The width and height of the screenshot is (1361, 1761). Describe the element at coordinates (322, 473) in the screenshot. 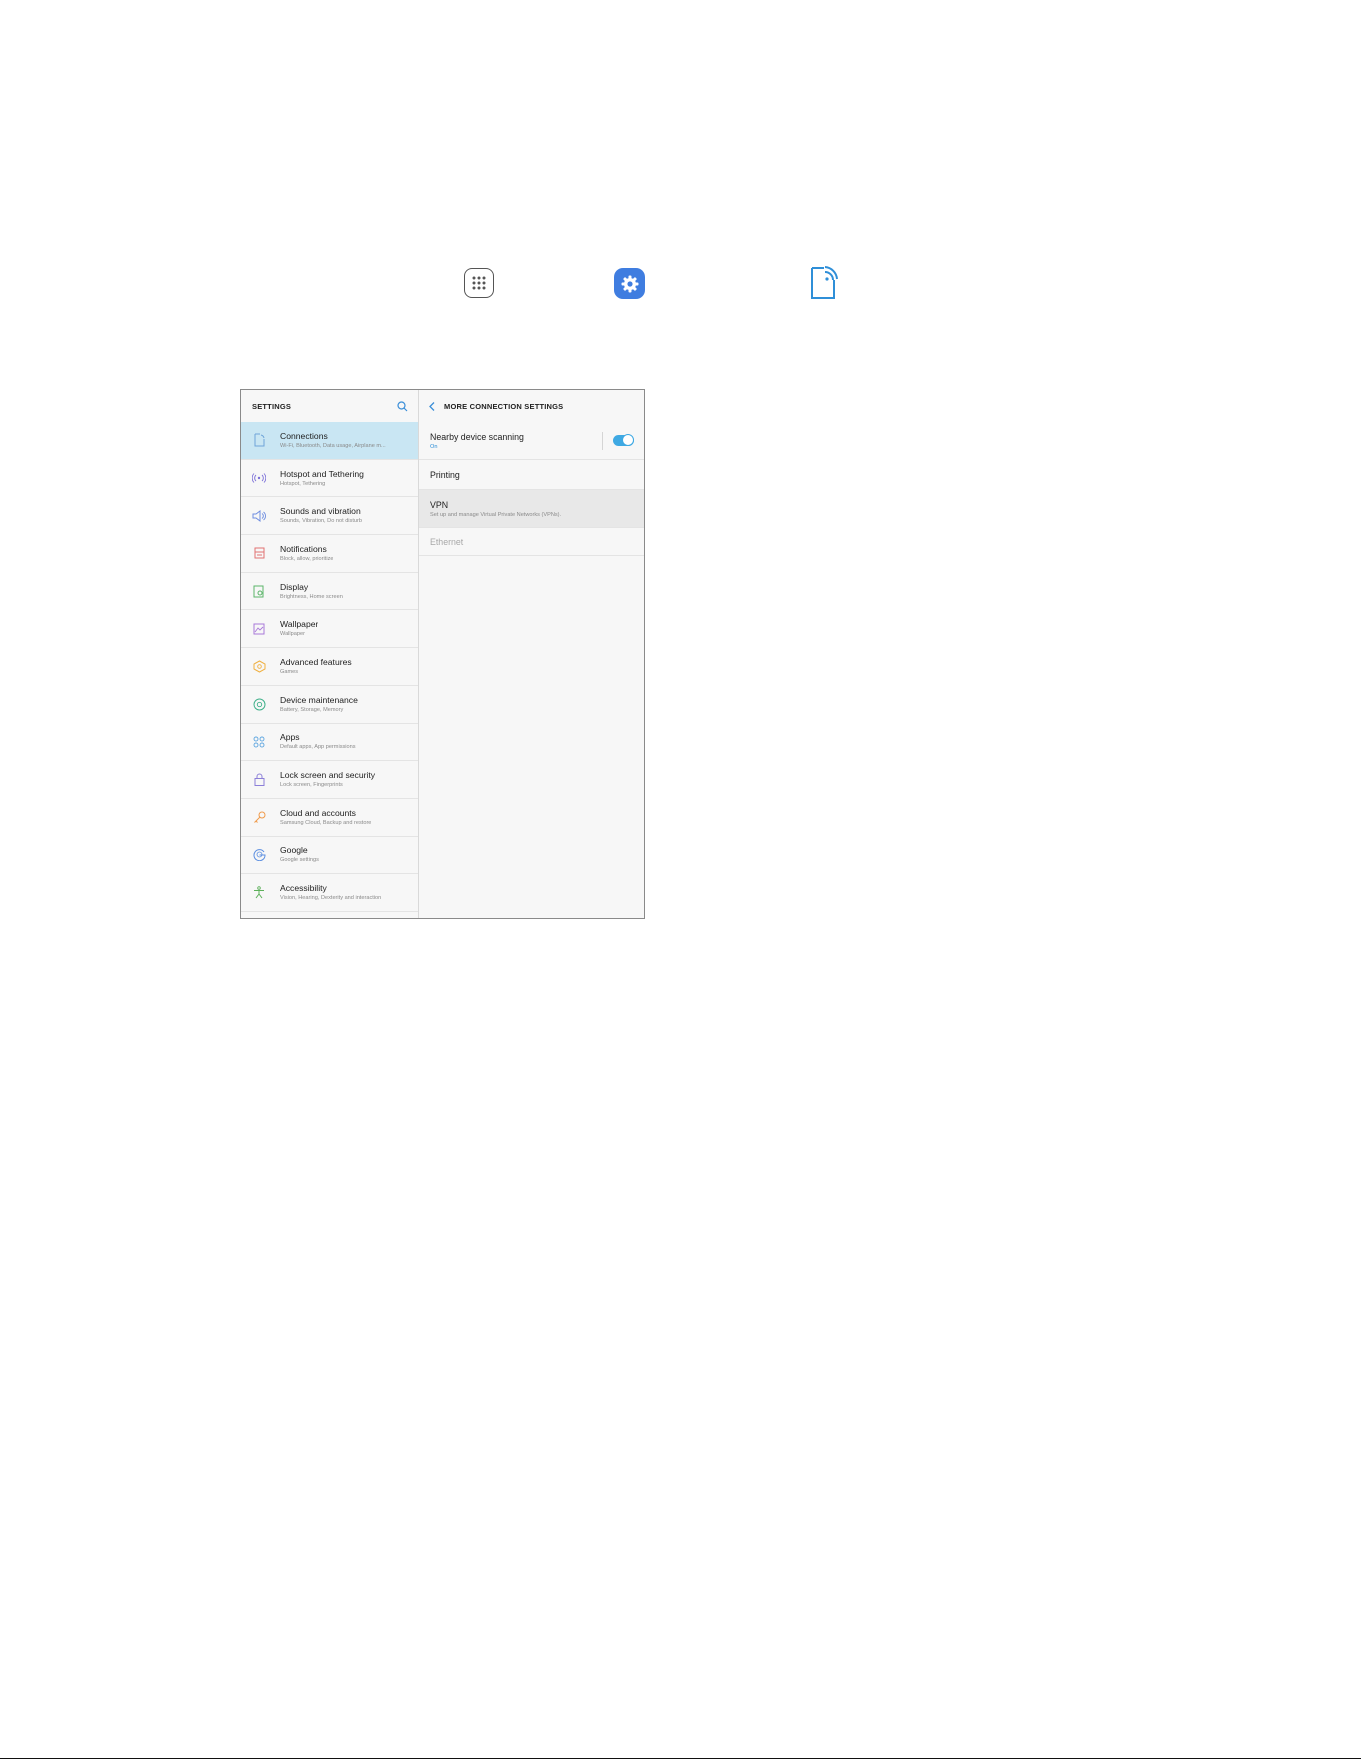

I see `sidebar-item-label: Hotspot and Tethering` at that location.